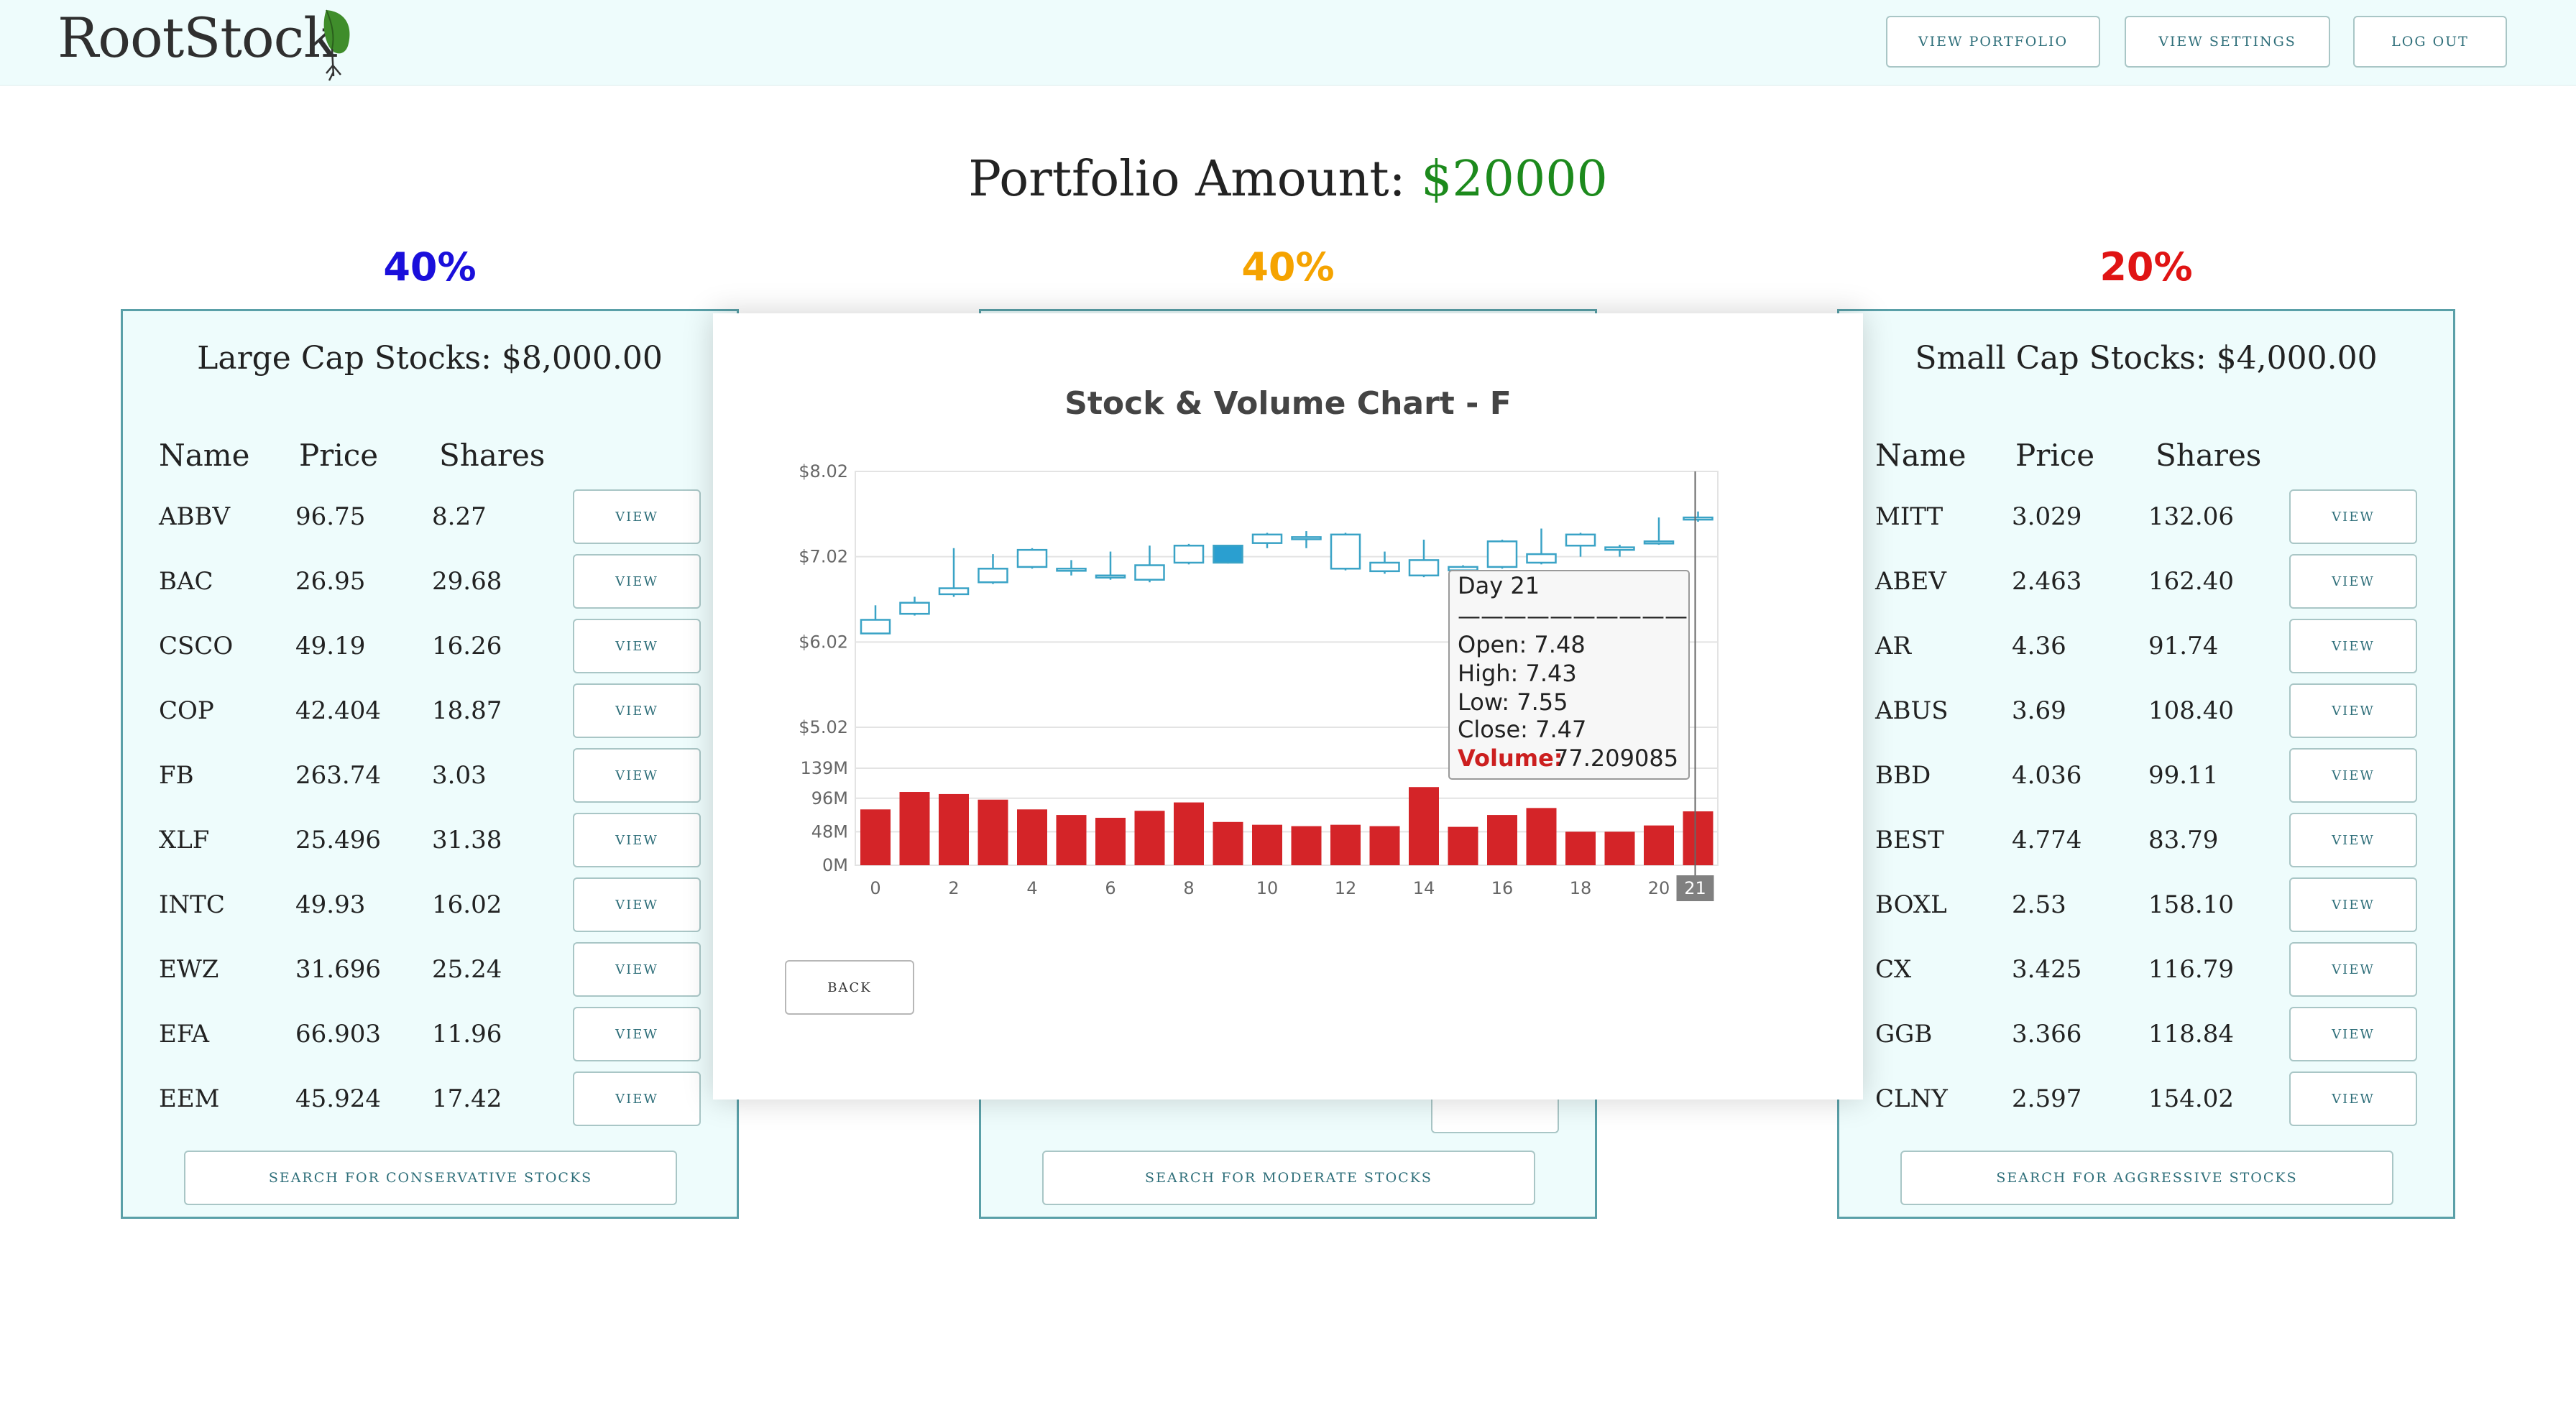 The width and height of the screenshot is (2576, 1415). Describe the element at coordinates (430, 1178) in the screenshot. I see `search-conservative-button: SEARCH FOR CONSERVATIVE STOCKS` at that location.